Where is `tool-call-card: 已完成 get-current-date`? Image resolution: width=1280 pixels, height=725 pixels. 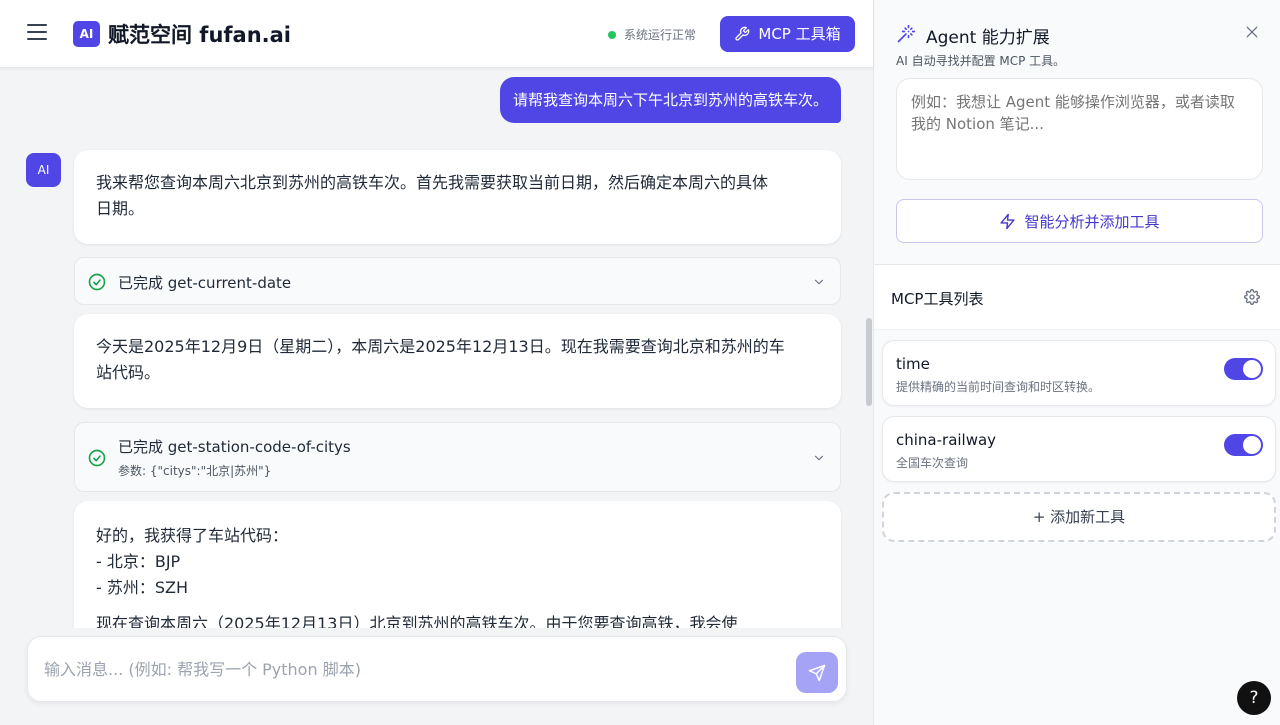
tool-call-card: 已完成 get-current-date is located at coordinates (457, 281).